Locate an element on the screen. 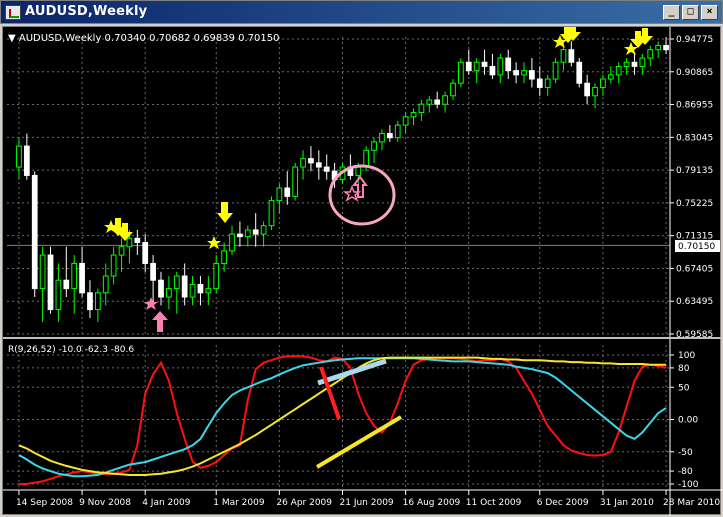  restore-button: □ is located at coordinates (690, 12).